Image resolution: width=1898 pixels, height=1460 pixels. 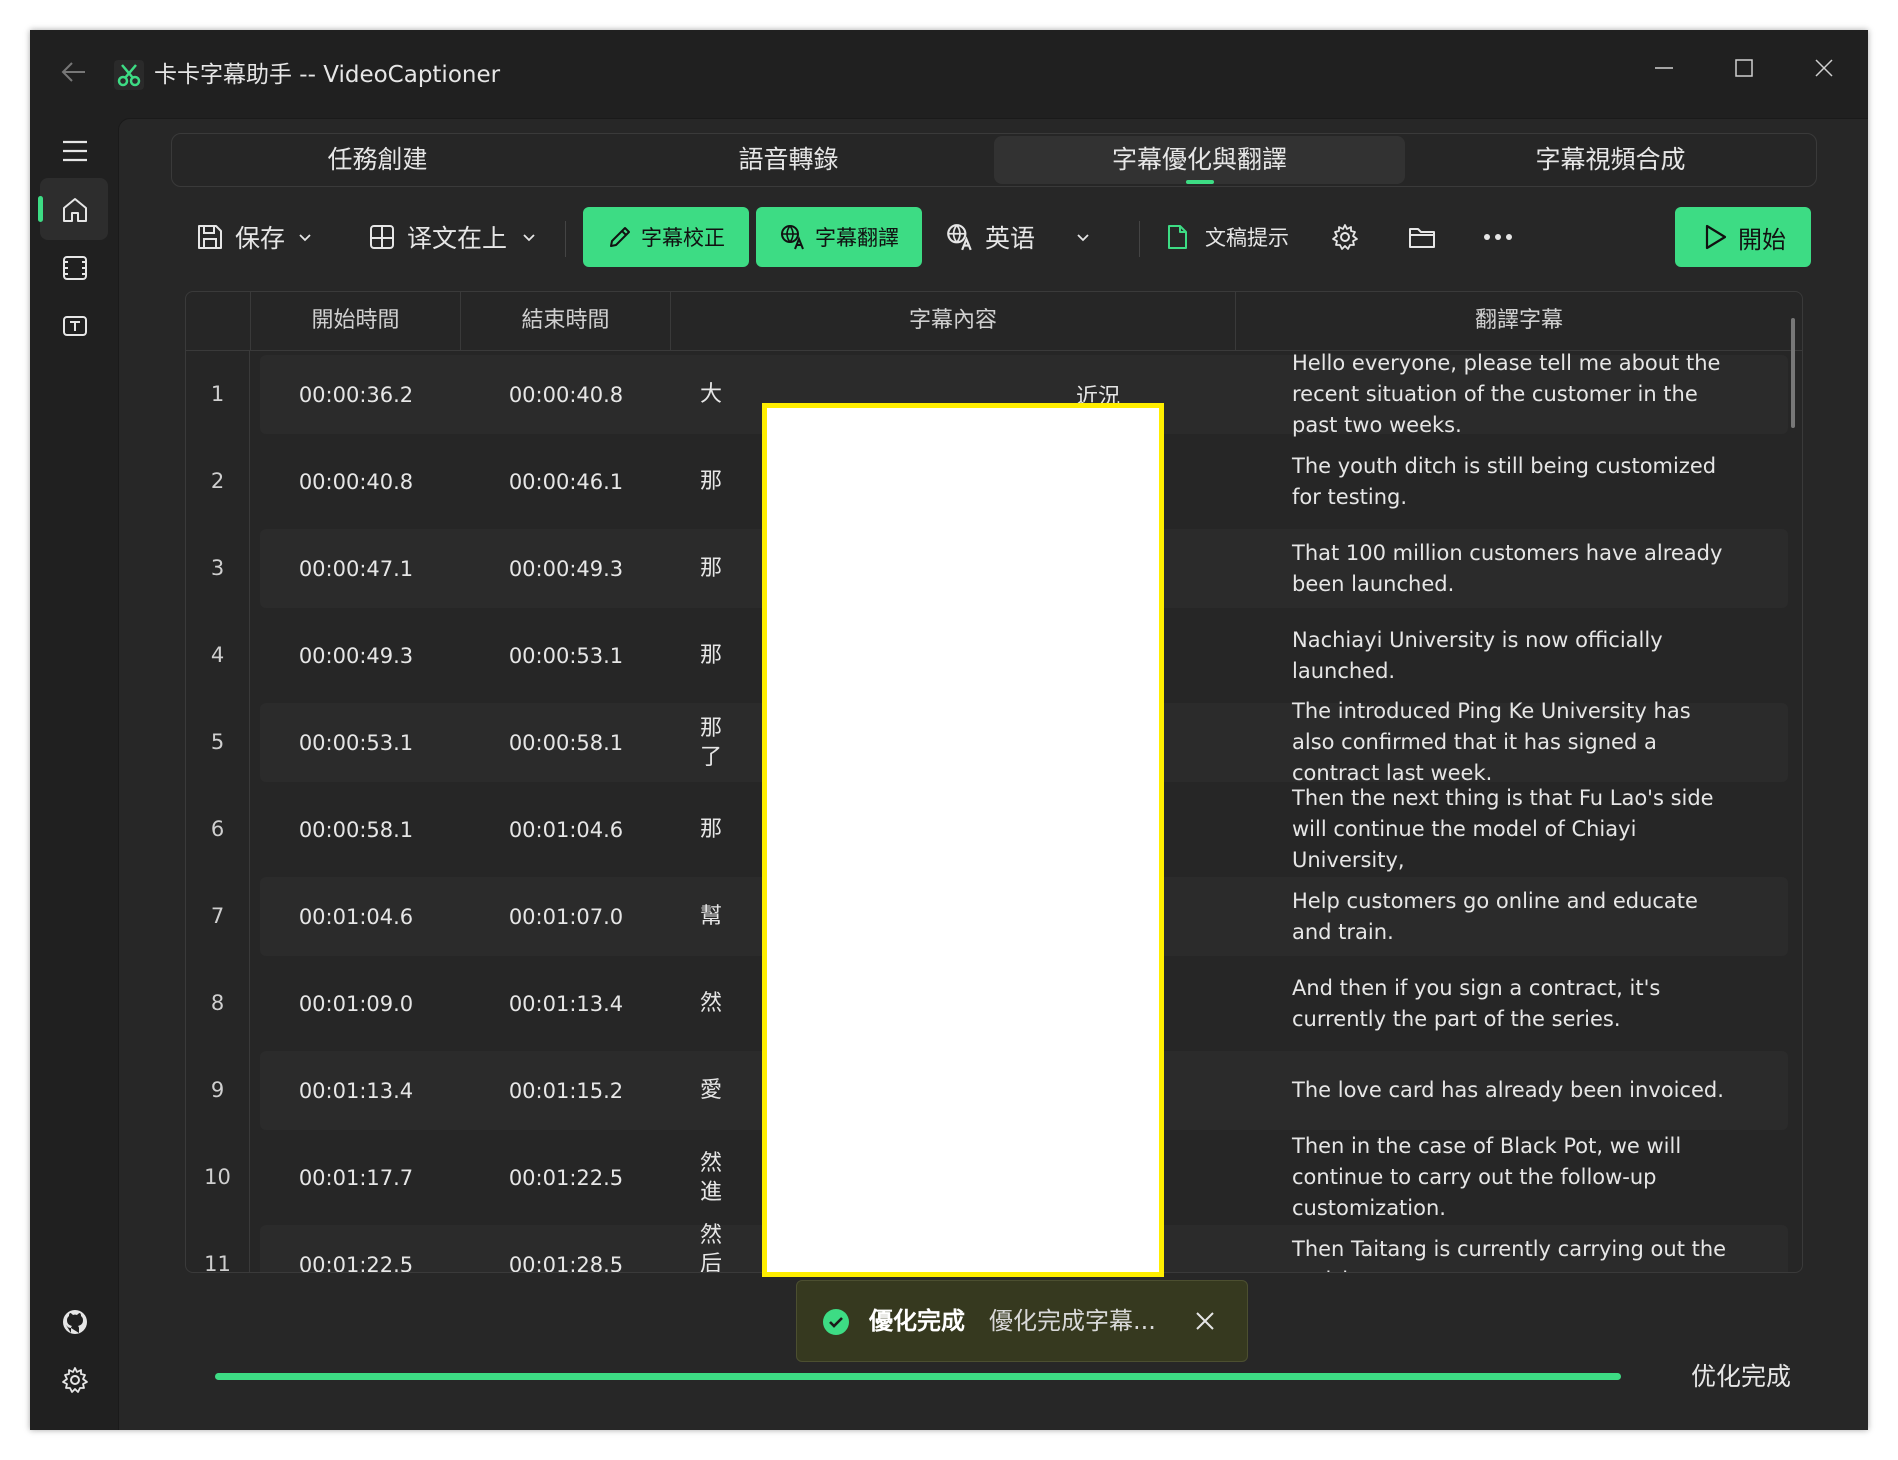 I want to click on prompt-label: 文稿提示, so click(x=1247, y=238).